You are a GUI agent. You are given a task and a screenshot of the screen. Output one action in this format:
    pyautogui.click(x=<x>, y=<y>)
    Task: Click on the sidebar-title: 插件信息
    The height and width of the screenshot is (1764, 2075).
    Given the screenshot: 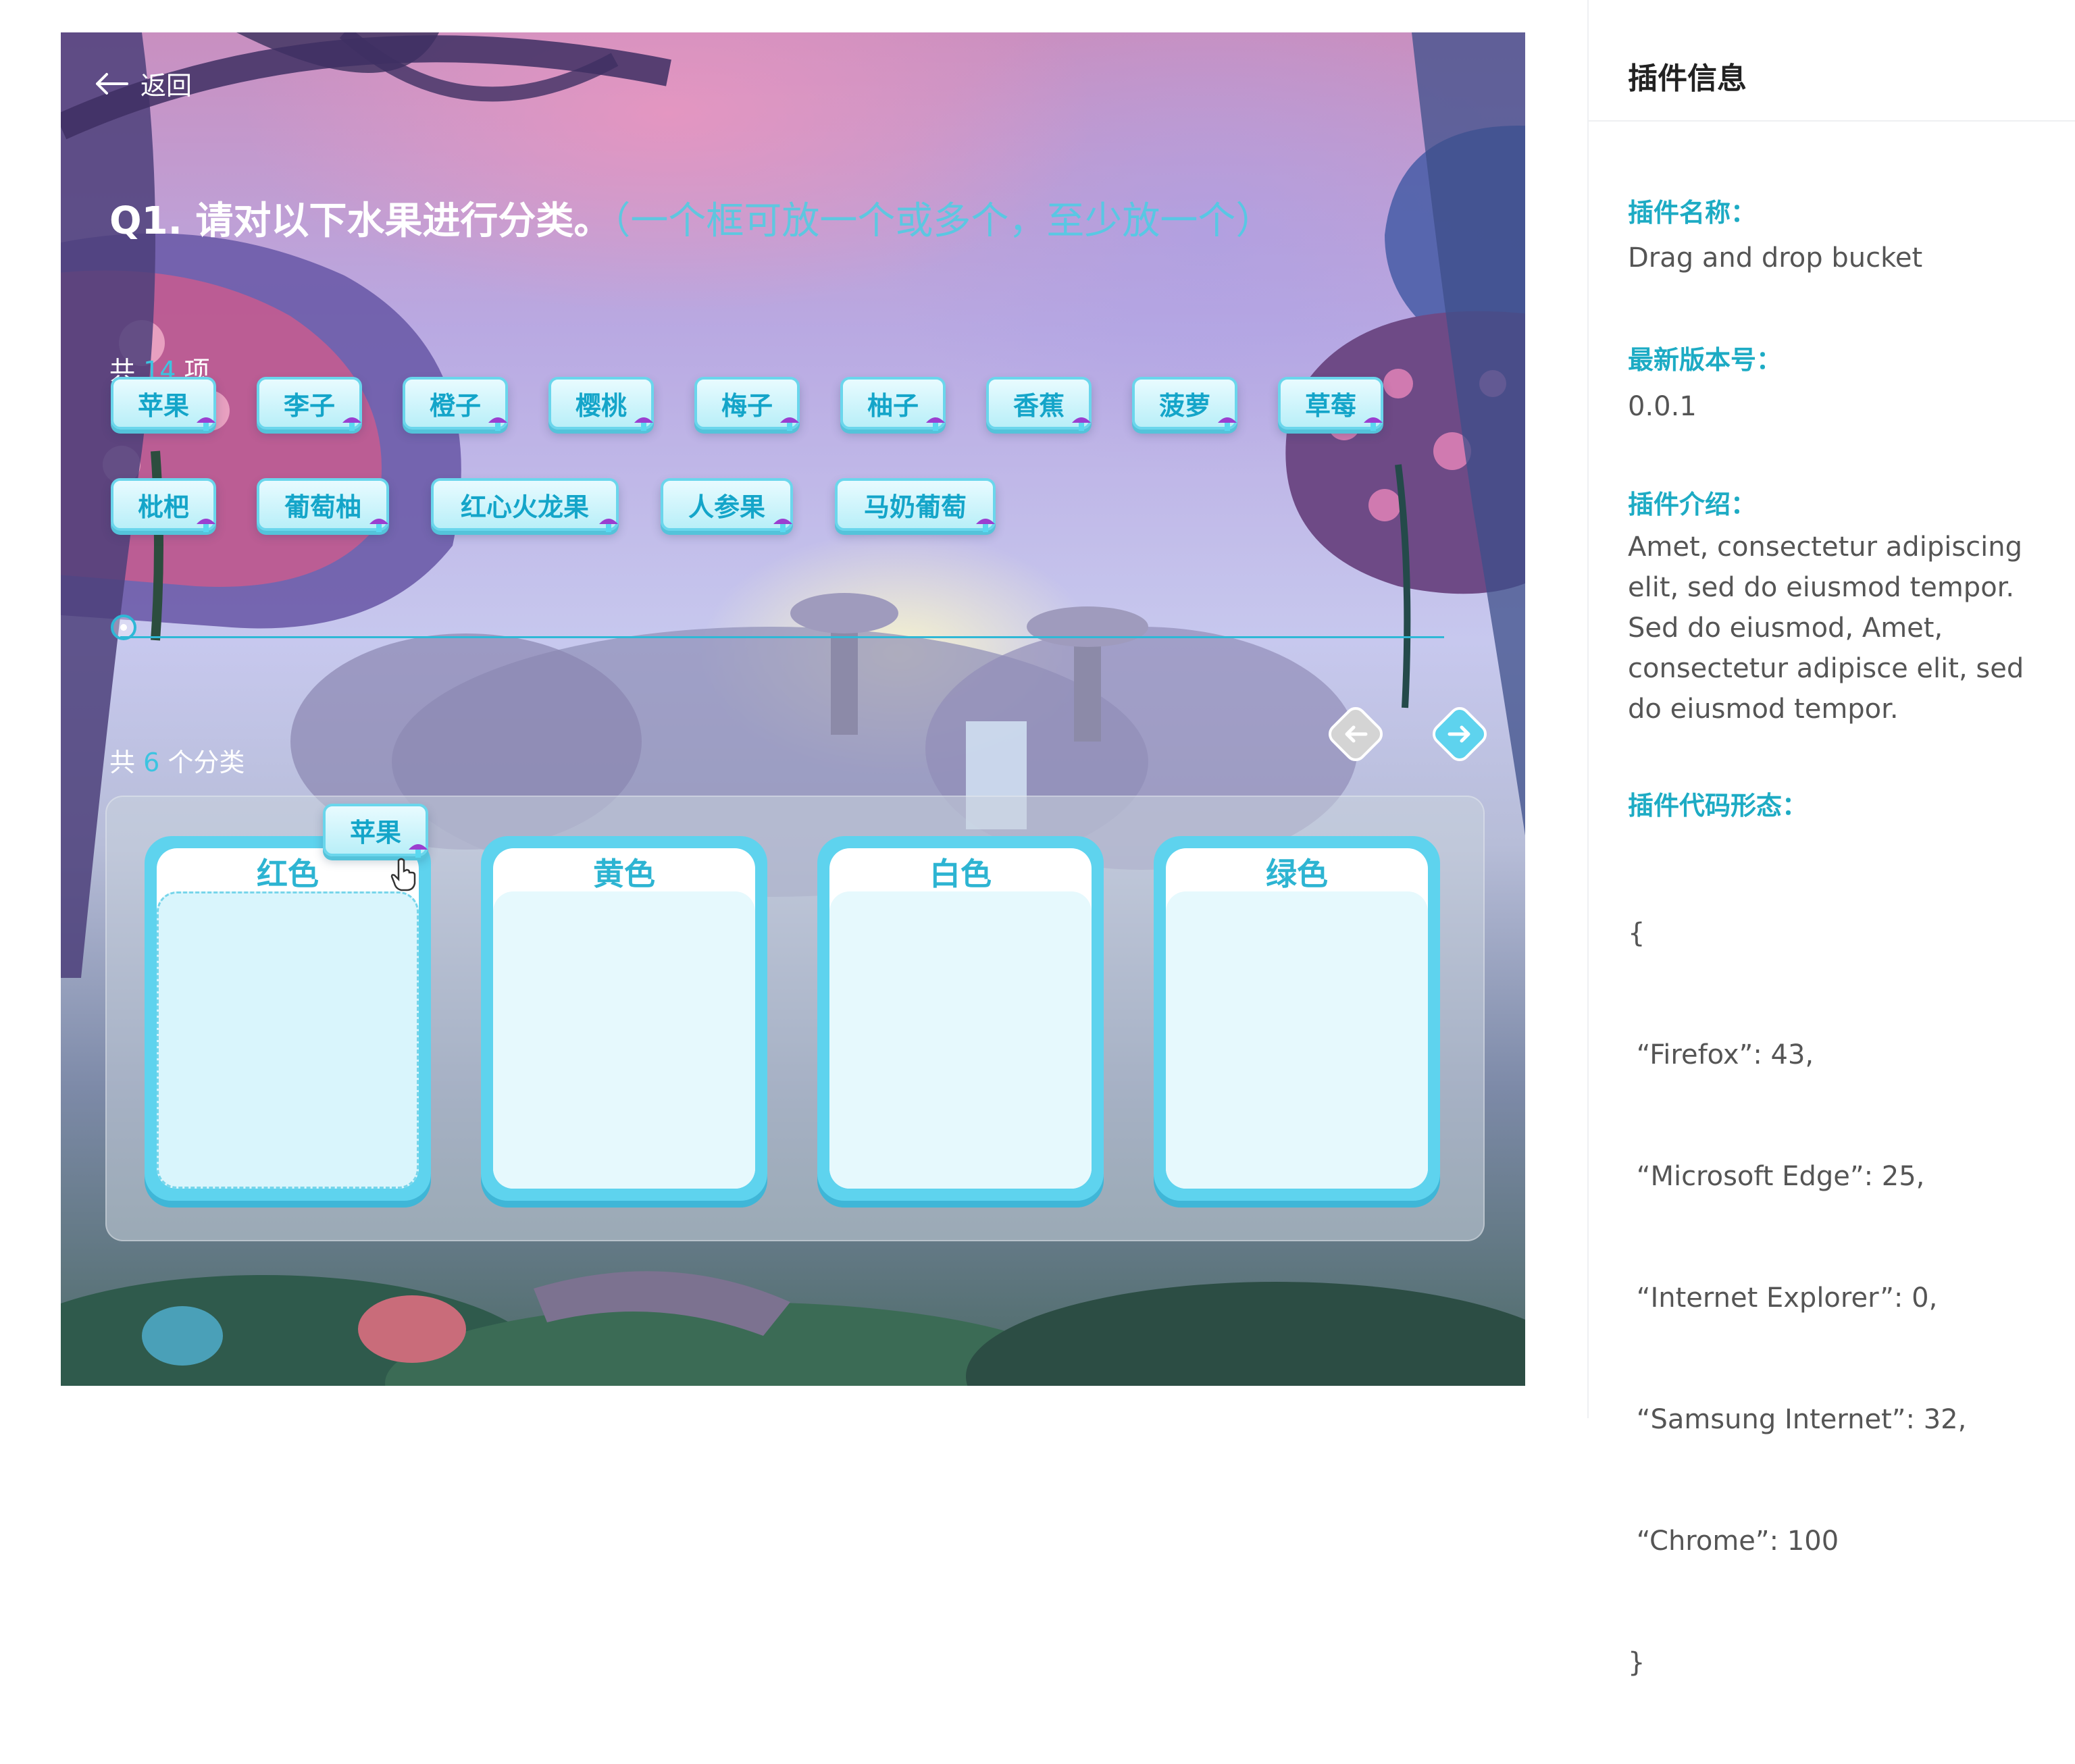 What is the action you would take?
    pyautogui.click(x=1687, y=78)
    